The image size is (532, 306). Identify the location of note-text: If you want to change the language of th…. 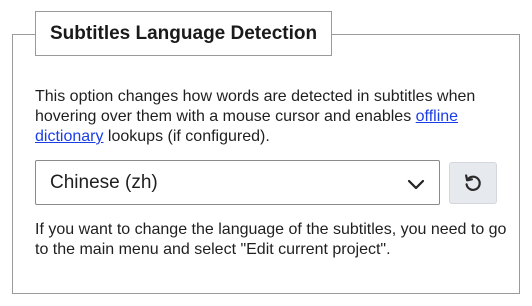
(271, 239).